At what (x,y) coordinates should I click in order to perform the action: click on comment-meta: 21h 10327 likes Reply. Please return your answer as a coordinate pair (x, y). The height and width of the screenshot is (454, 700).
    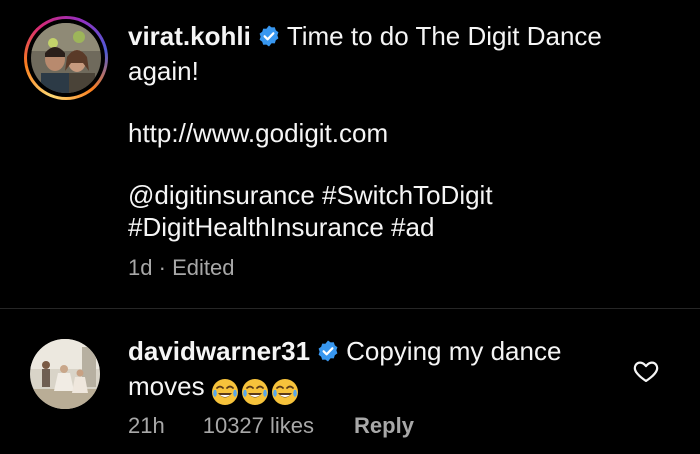
    Looking at the image, I should click on (271, 426).